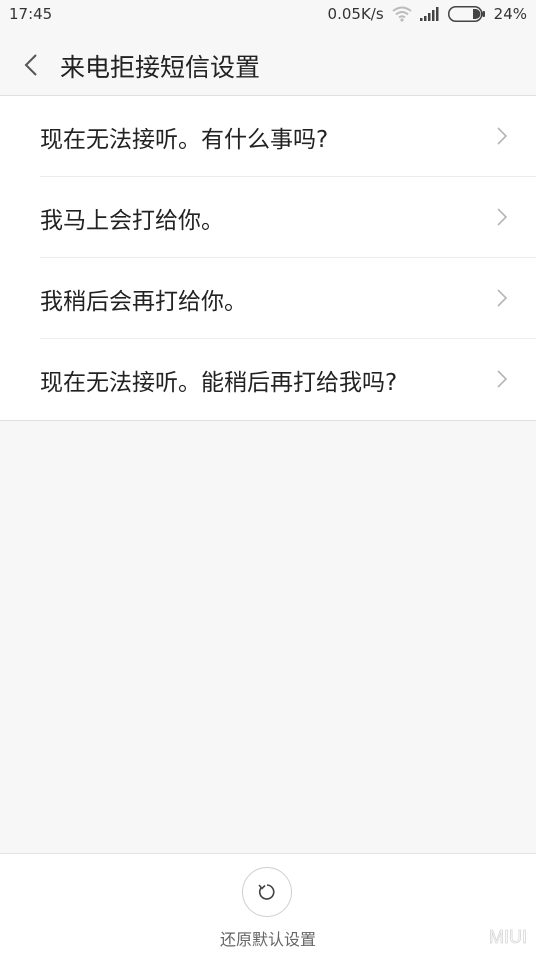 Image resolution: width=536 pixels, height=953 pixels. Describe the element at coordinates (268, 63) in the screenshot. I see `app-header: 来电拒接短信设置` at that location.